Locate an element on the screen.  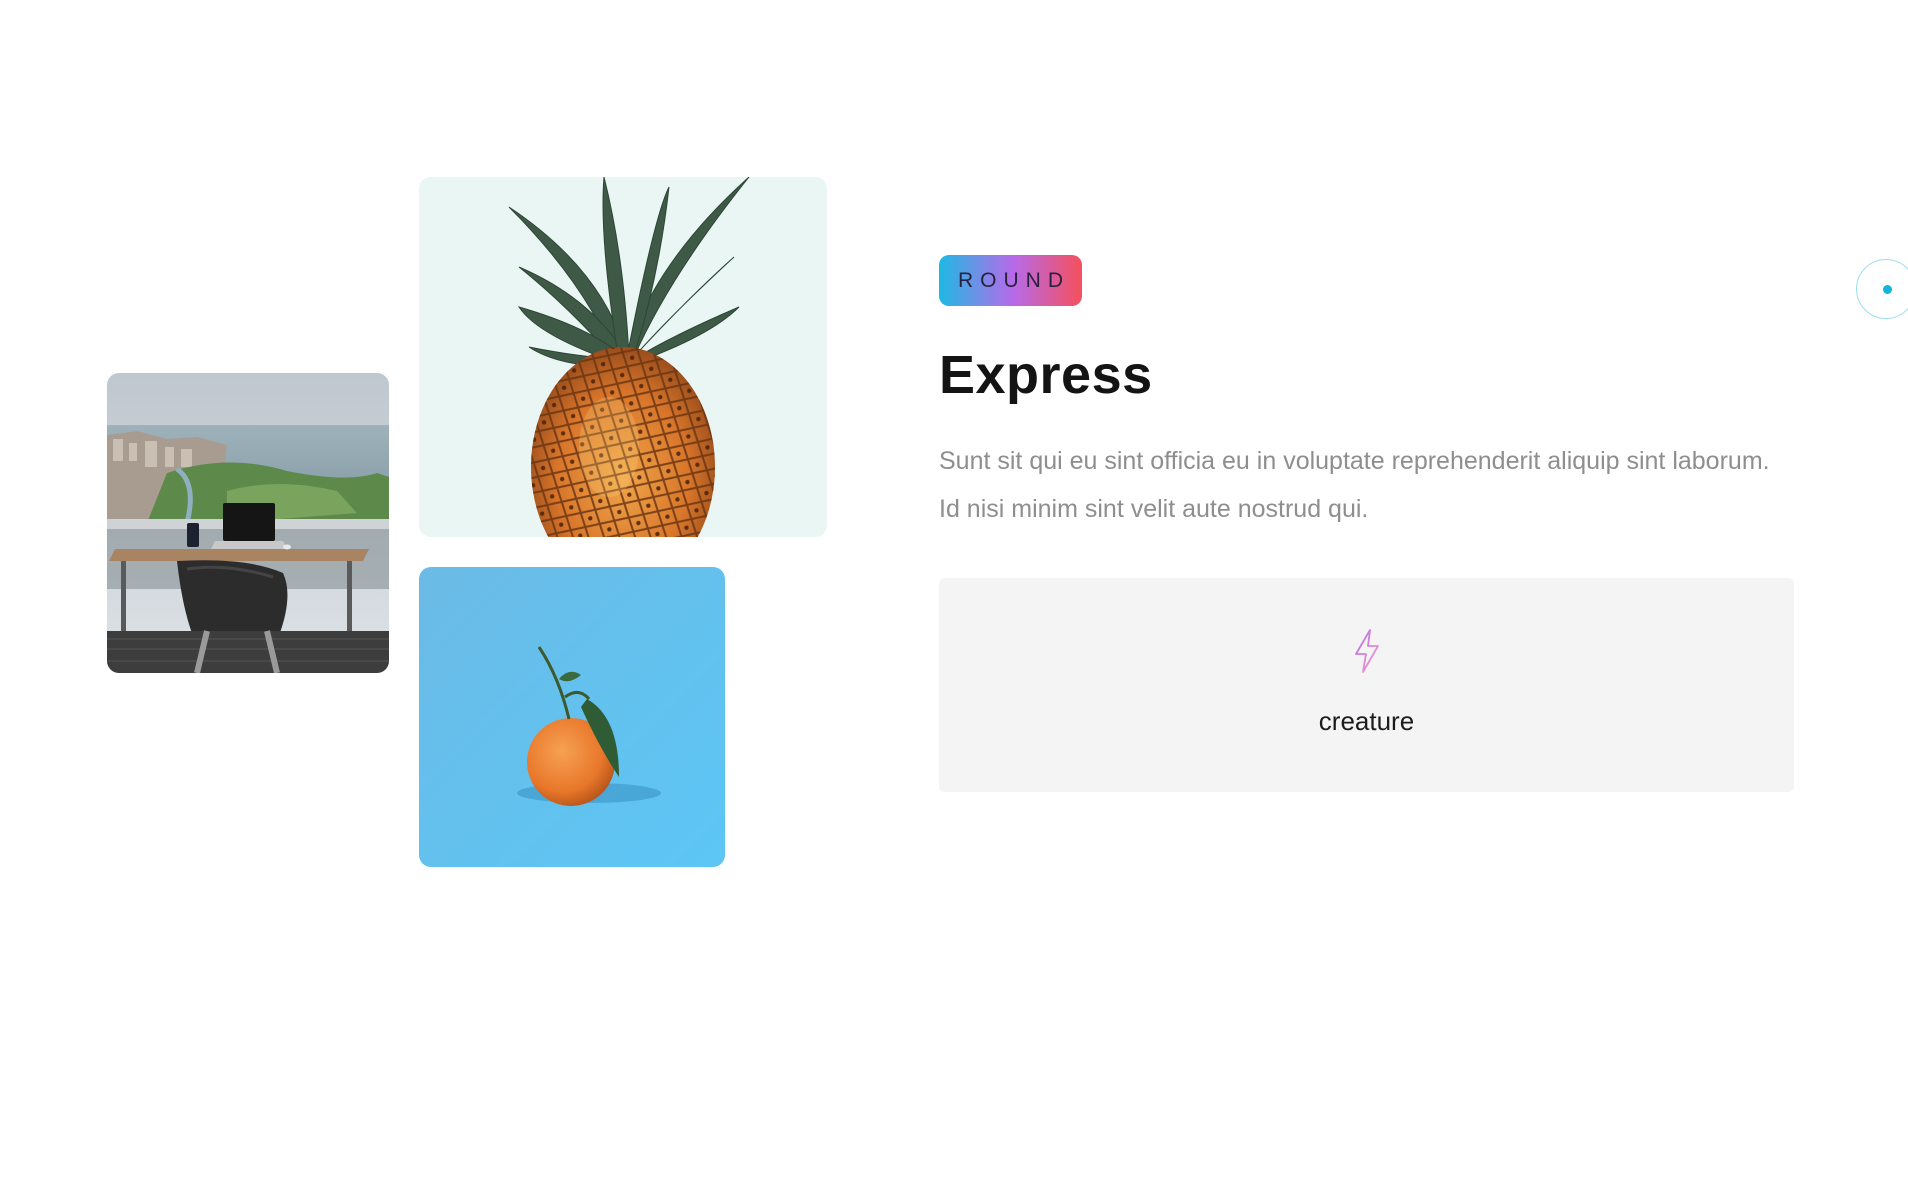
category-badge: ROUND is located at coordinates (1010, 280).